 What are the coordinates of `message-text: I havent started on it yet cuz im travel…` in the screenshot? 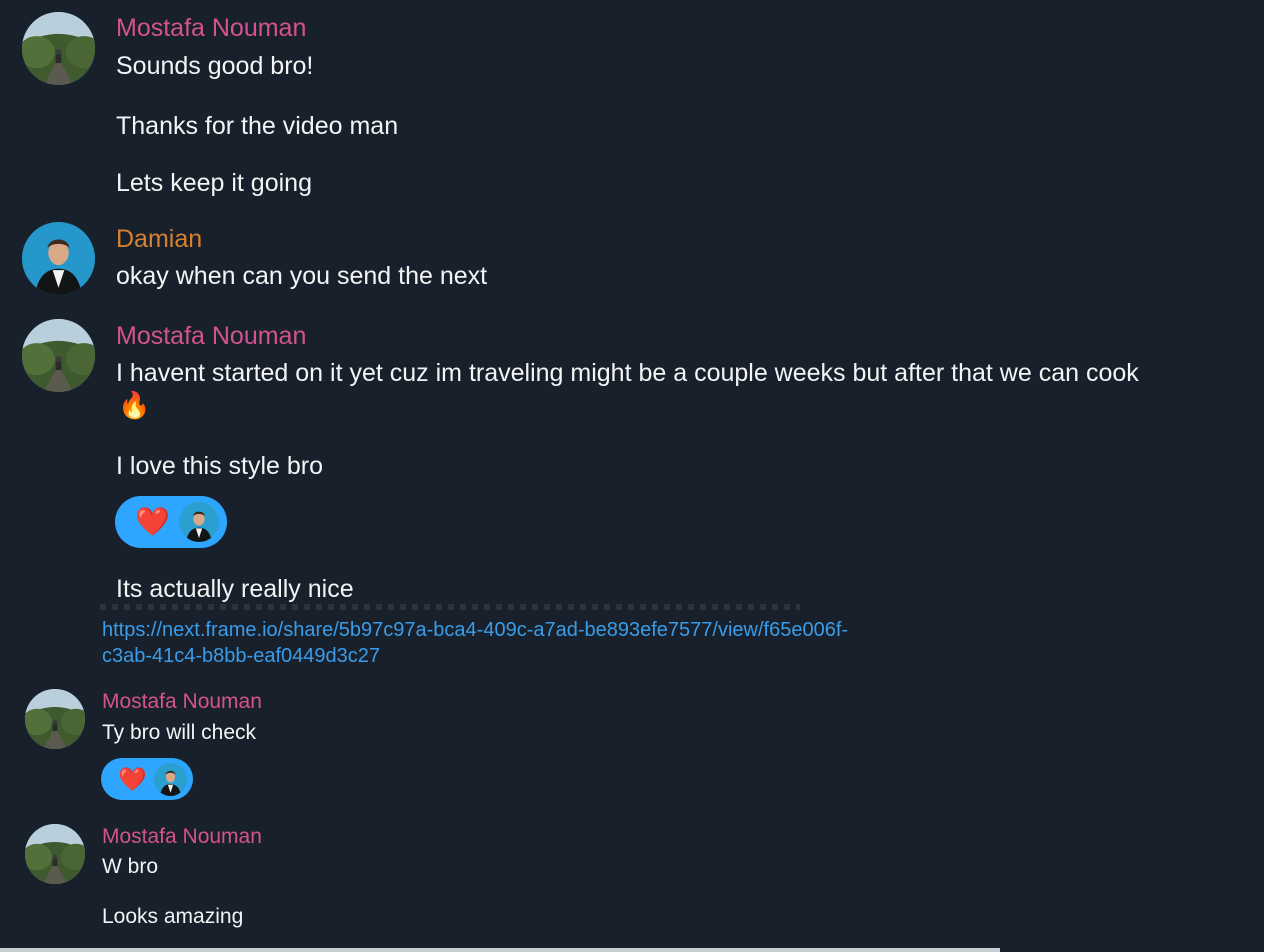 It's located at (627, 373).